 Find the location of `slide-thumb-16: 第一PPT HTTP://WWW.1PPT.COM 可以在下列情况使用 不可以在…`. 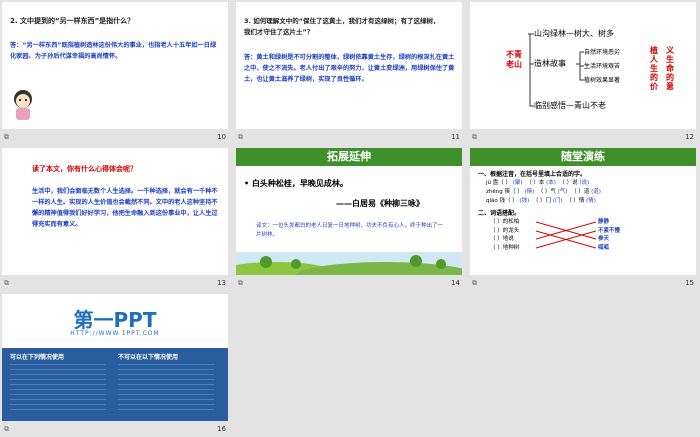

slide-thumb-16: 第一PPT HTTP://WWW.1PPT.COM 可以在下列情况使用 不可以在… is located at coordinates (116, 364).